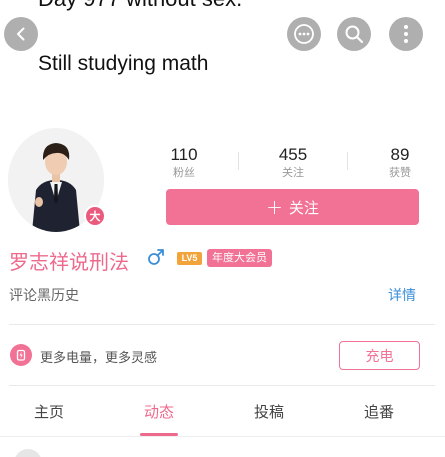  Describe the element at coordinates (49, 411) in the screenshot. I see `tab-home: 主页` at that location.